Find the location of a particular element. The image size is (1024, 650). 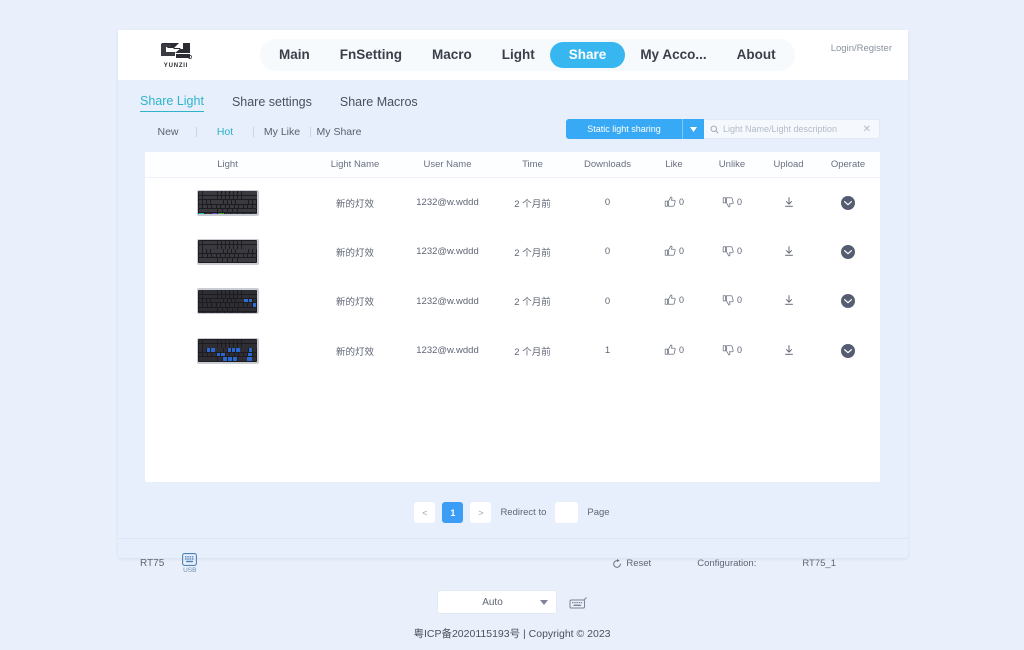

tab-share-macros: Share Macros is located at coordinates (379, 103).